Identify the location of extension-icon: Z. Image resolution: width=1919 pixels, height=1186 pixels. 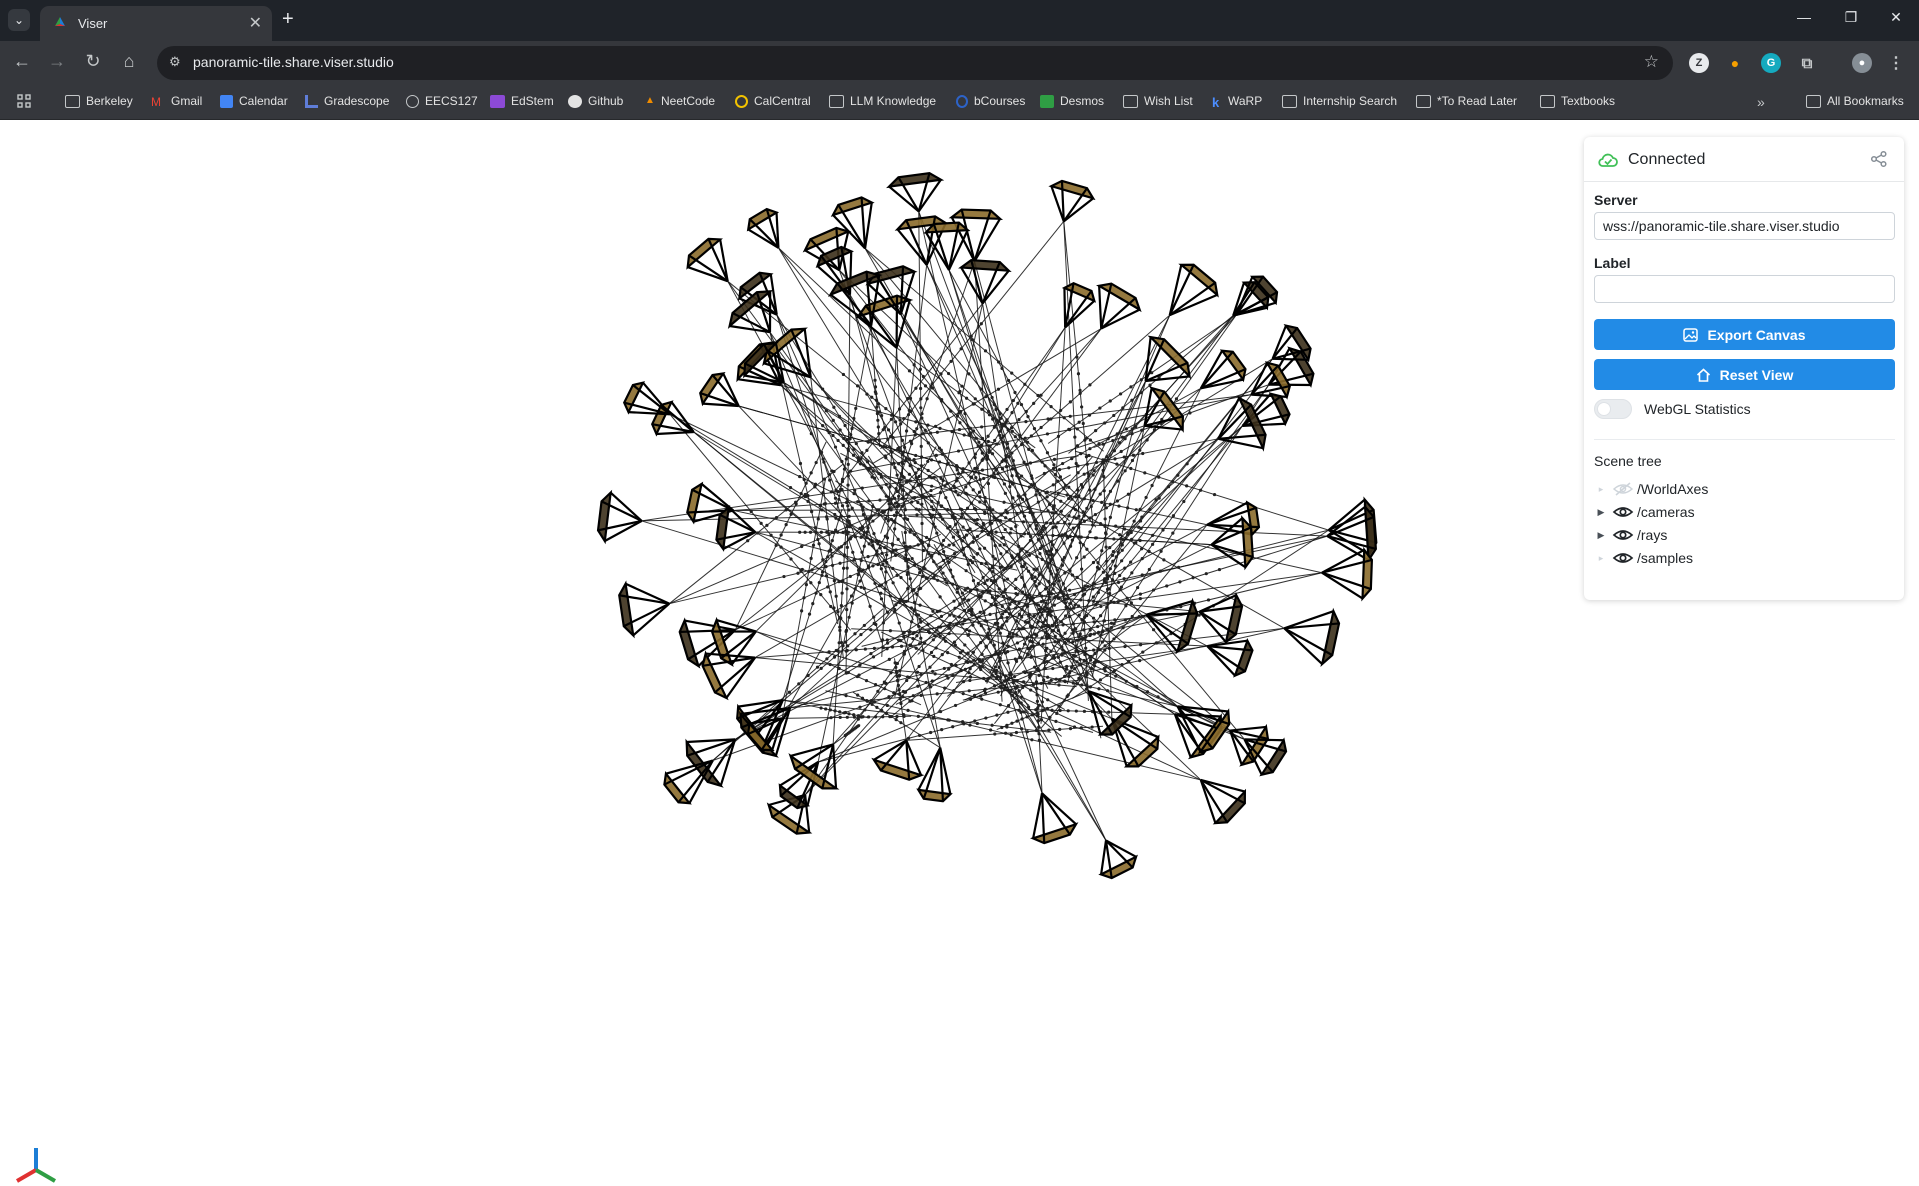
(1699, 63).